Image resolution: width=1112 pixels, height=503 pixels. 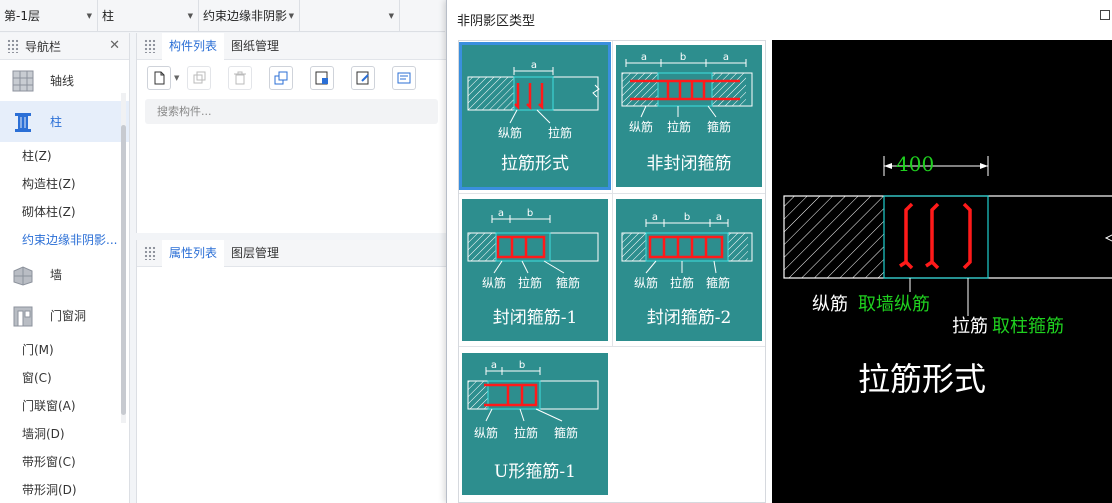 I want to click on option-closed-stirrup-1: a b 纵筋 拉筋 箍筋 封闭箍筋-1, so click(x=535, y=270).